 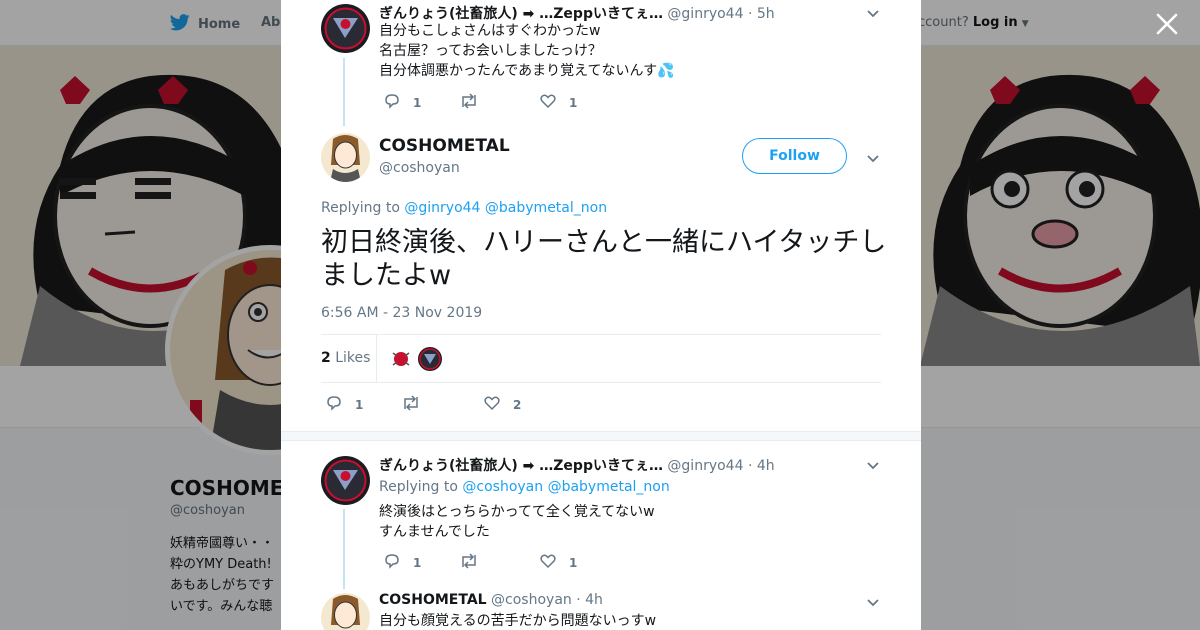 What do you see at coordinates (517, 522) in the screenshot?
I see `tweet-text: 終演後はとっちらかってて全く覚えてないw すんませんでした` at bounding box center [517, 522].